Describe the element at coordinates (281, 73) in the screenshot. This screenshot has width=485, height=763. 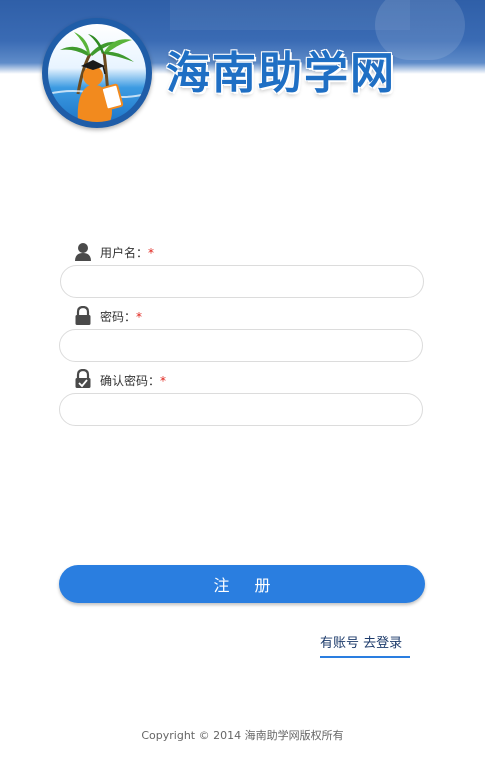
I see `site-title: 海南助学网` at that location.